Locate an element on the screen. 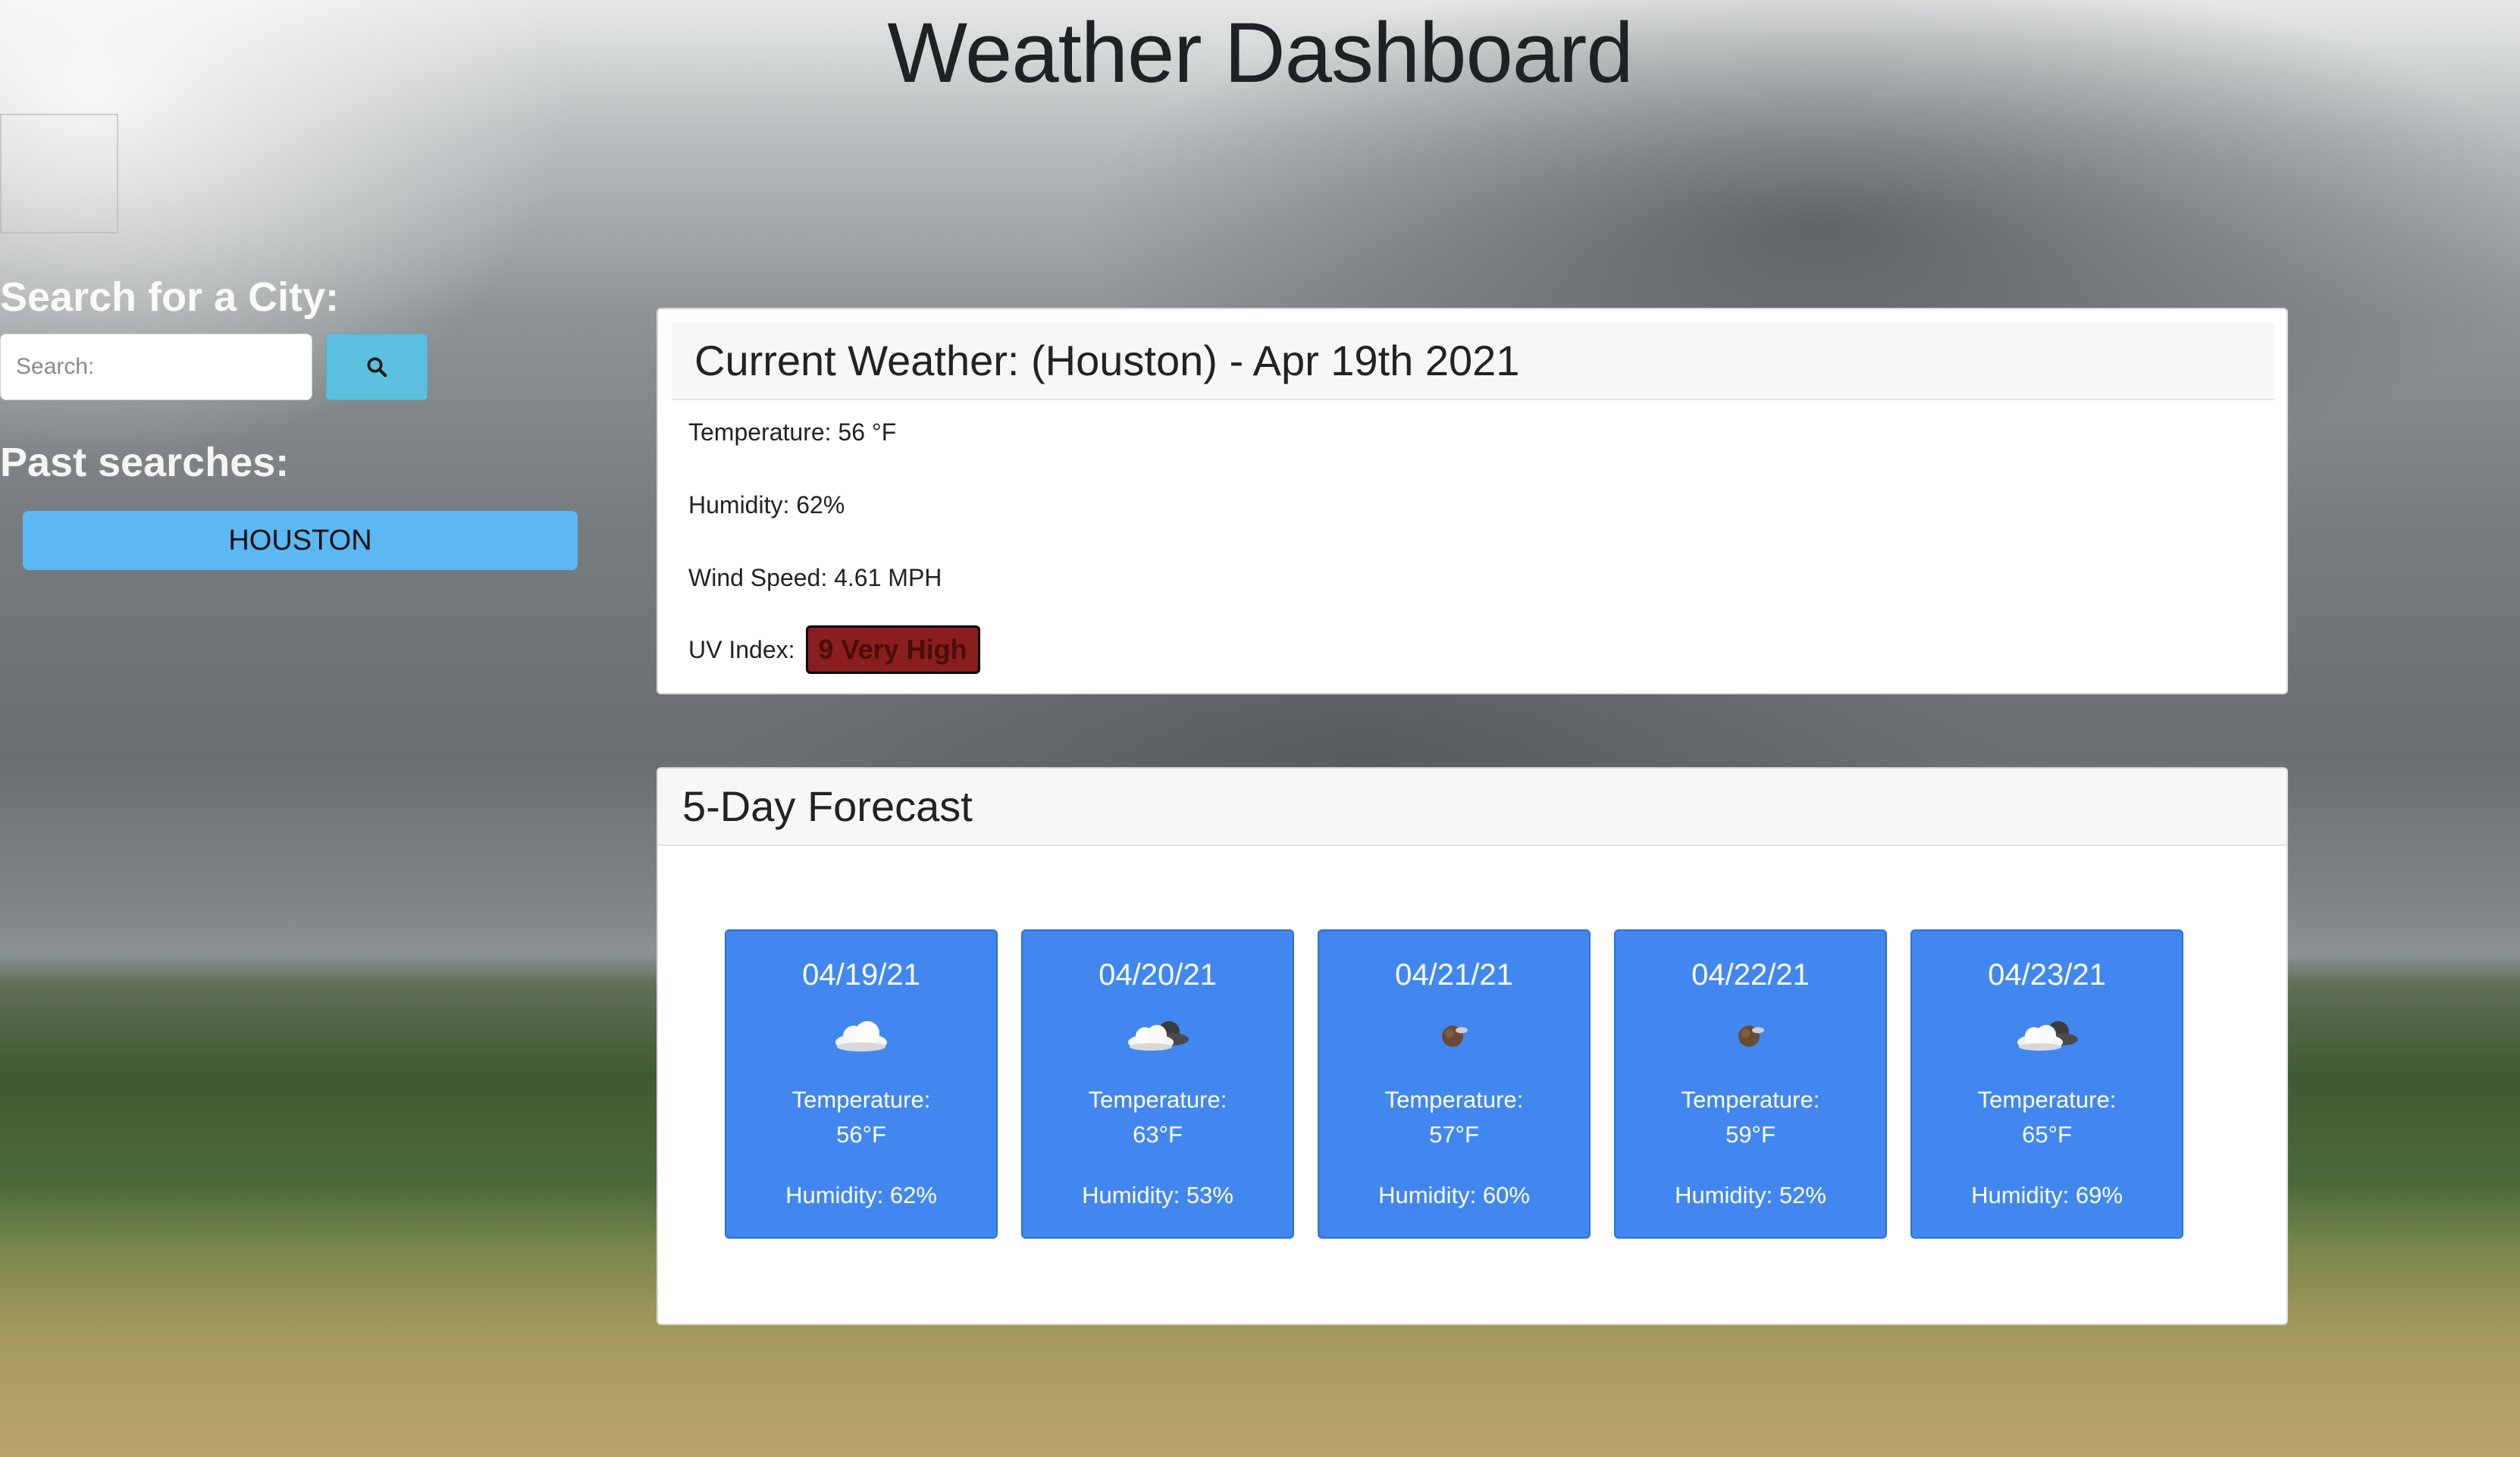 Image resolution: width=2520 pixels, height=1457 pixels. search-input is located at coordinates (156, 367).